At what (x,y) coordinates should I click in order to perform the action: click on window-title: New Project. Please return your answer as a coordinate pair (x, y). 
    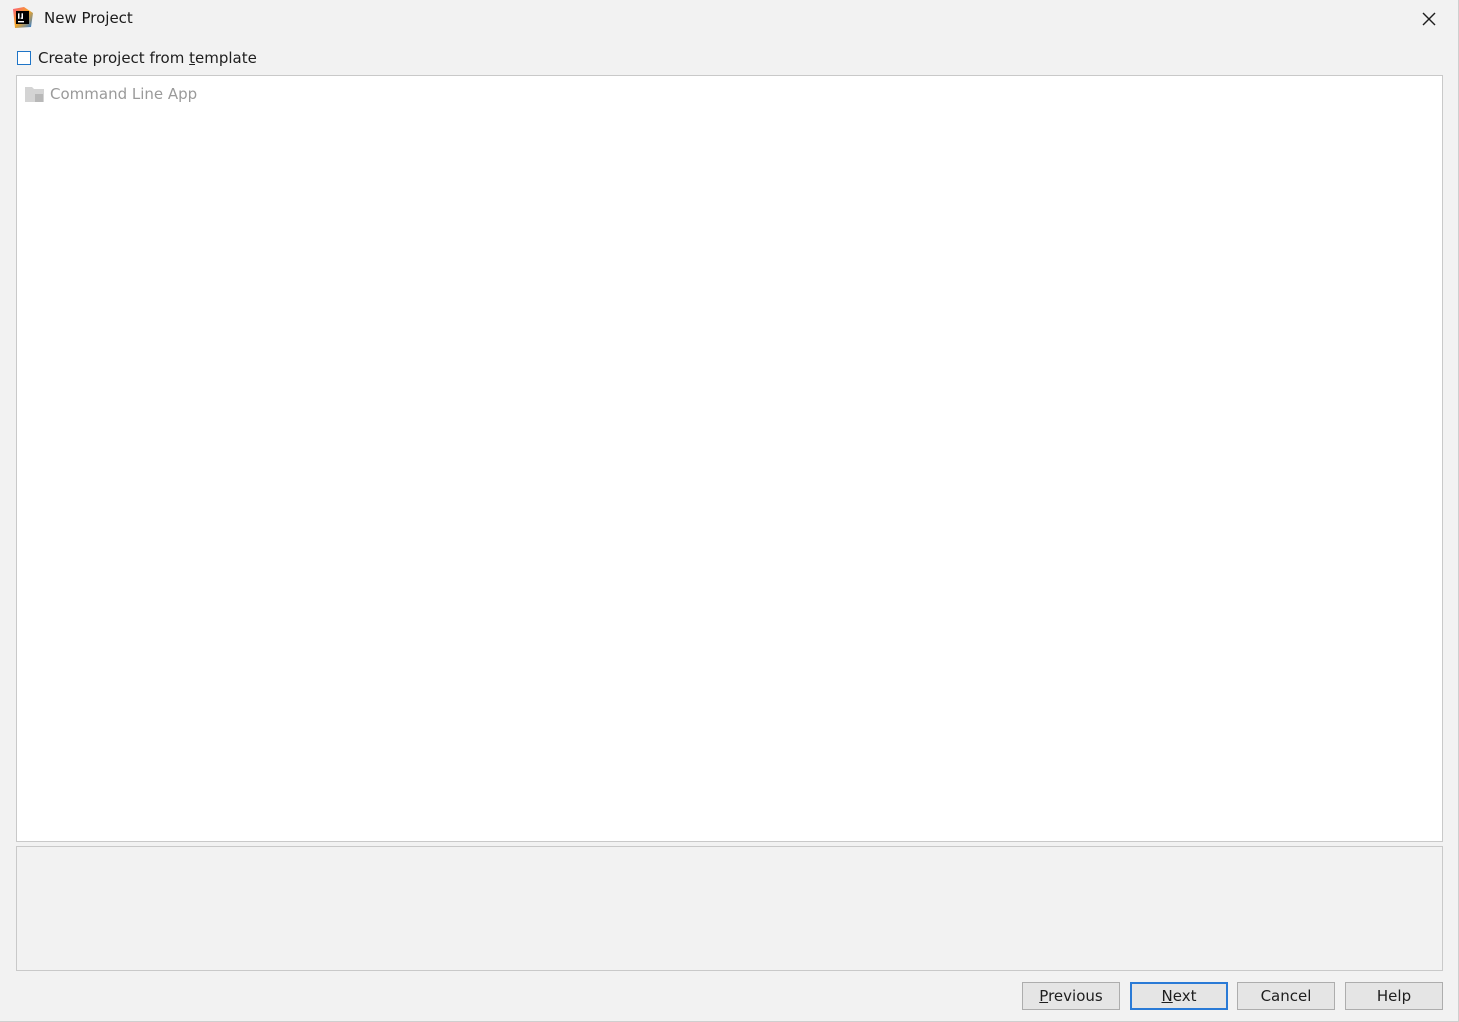
    Looking at the image, I should click on (88, 18).